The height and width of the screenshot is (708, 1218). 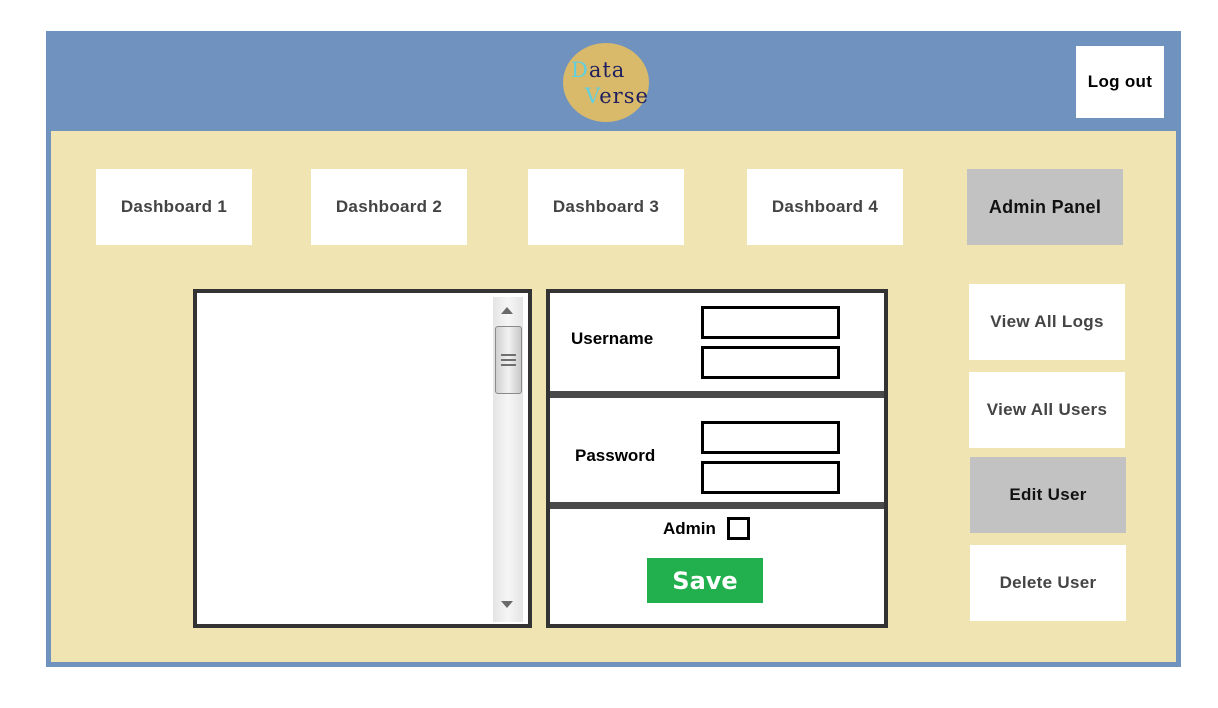 I want to click on edit-user-button: Edit User, so click(x=1048, y=495).